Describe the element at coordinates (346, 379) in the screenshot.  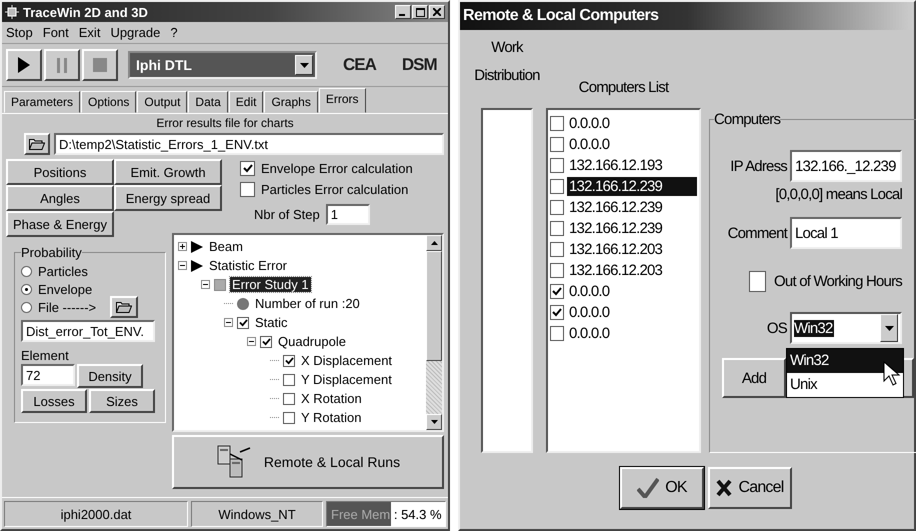
I see `tree-item: Y Displacement` at that location.